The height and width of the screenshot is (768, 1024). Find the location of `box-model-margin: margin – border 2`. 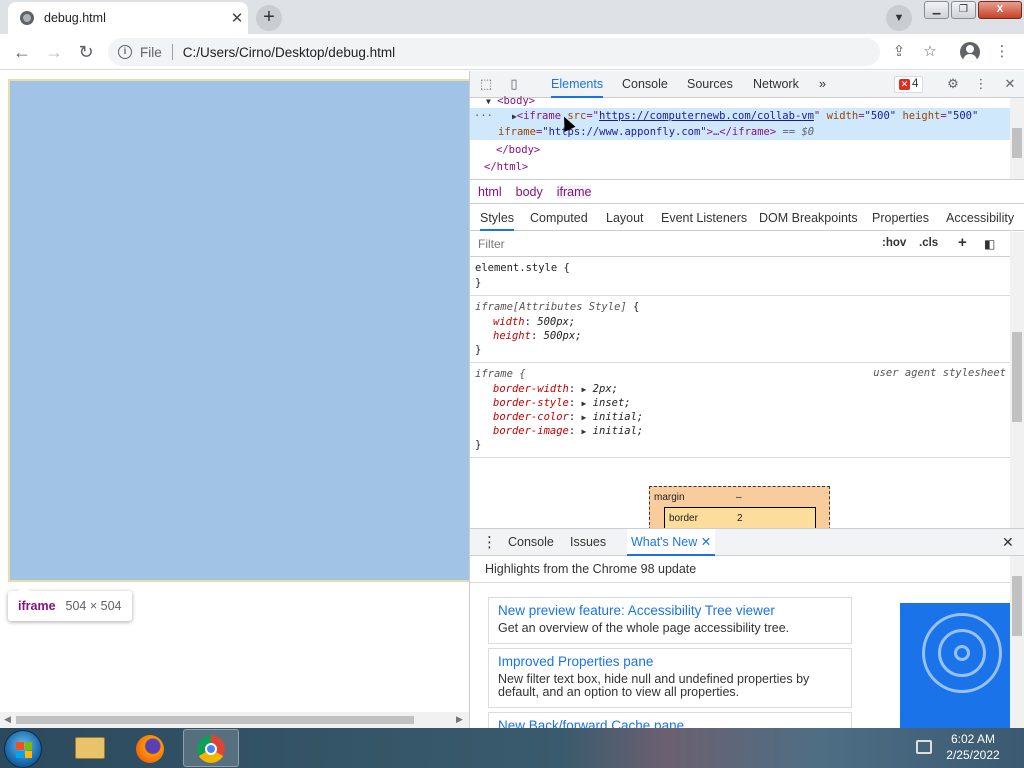

box-model-margin: margin – border 2 is located at coordinates (739, 507).